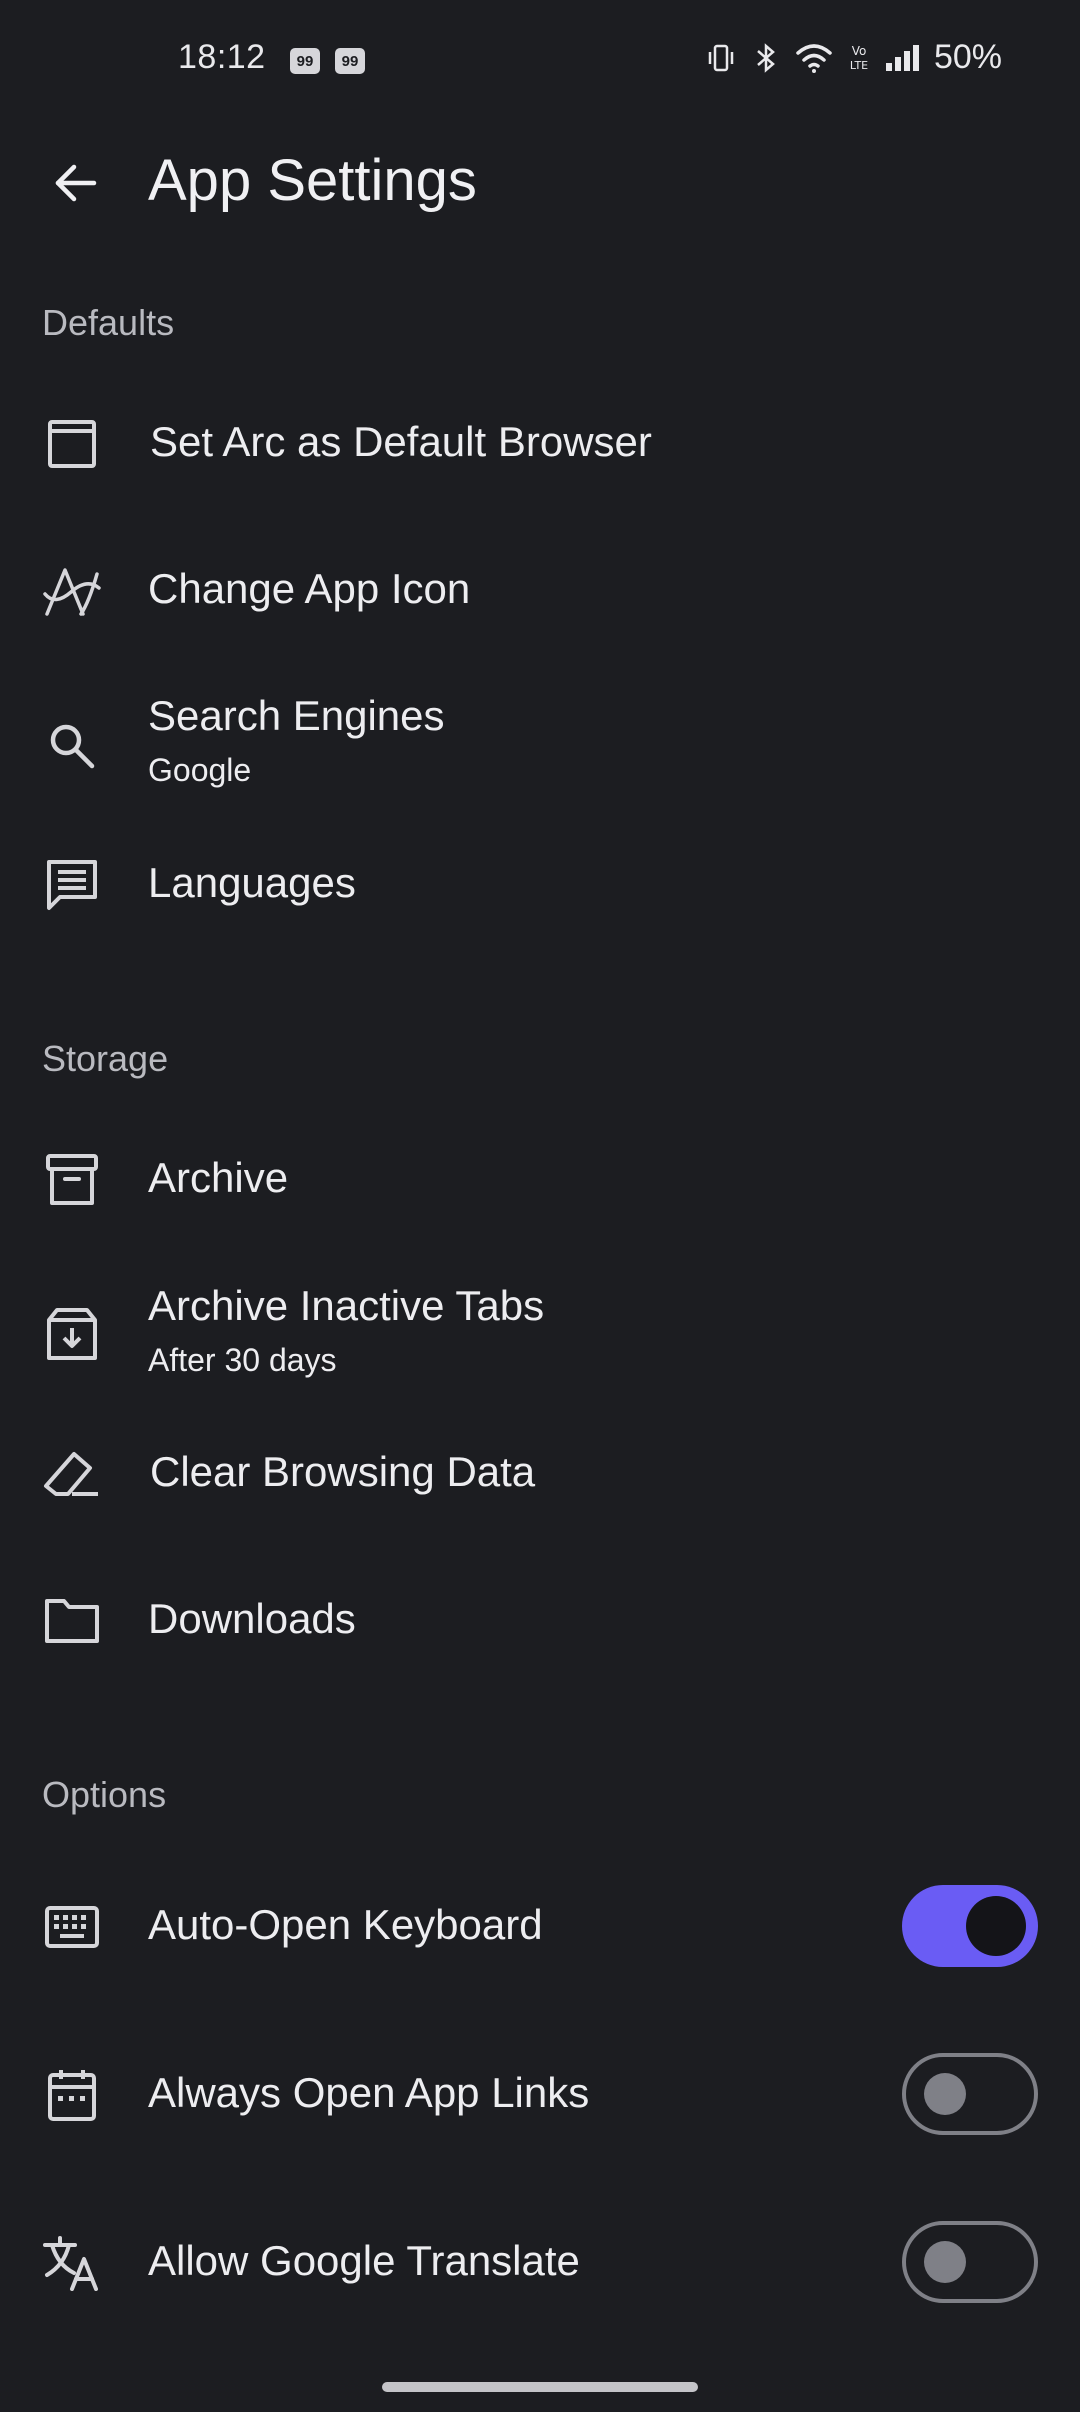  I want to click on setting-label: Archive Inactive Tabs, so click(346, 1305).